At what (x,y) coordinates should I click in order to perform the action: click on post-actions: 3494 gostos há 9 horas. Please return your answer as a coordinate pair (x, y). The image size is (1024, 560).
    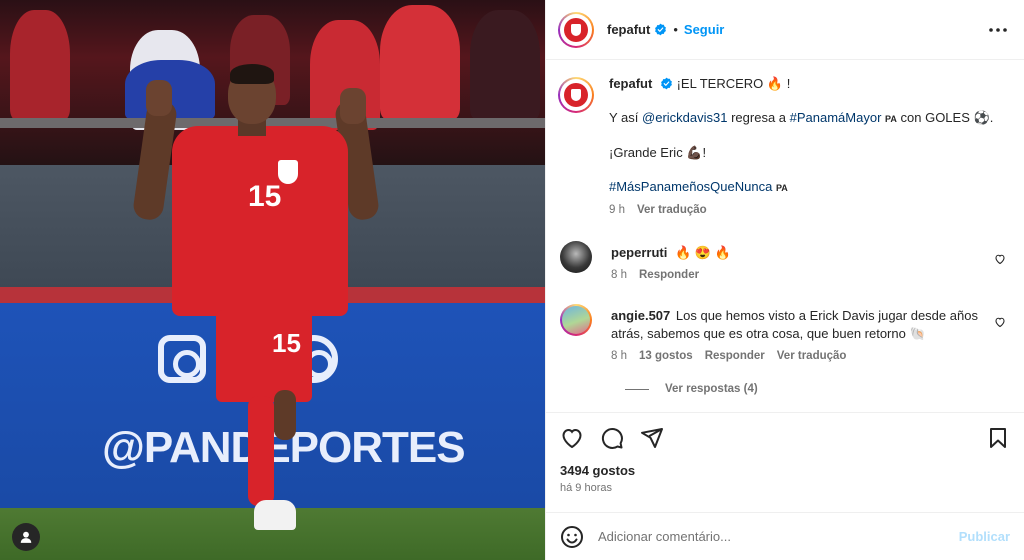
    Looking at the image, I should click on (785, 453).